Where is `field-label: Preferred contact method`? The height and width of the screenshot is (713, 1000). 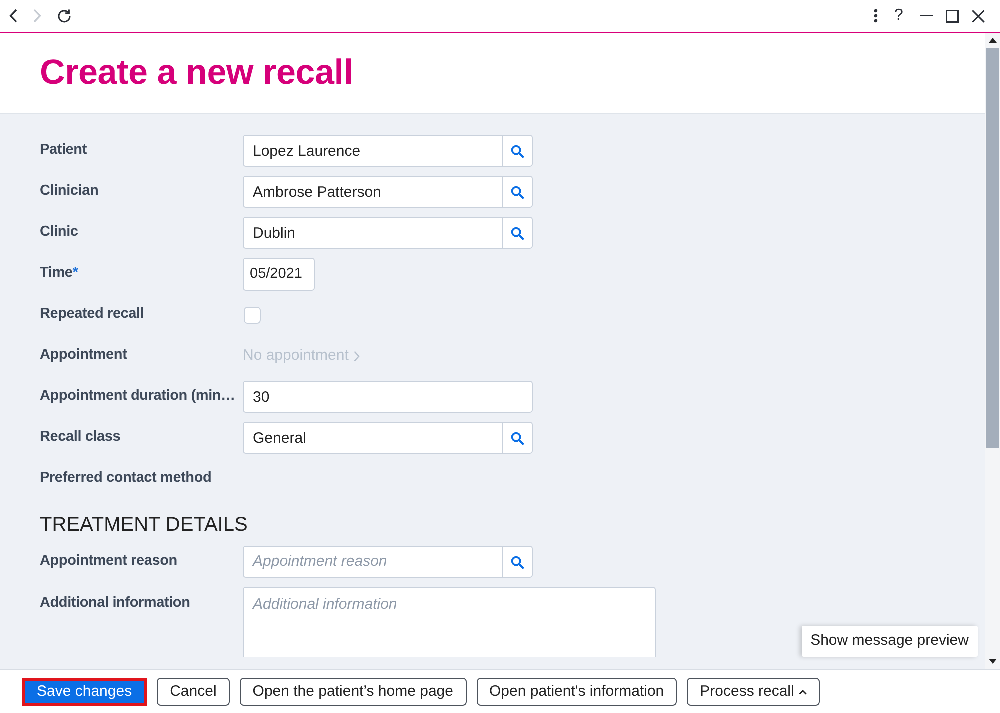 field-label: Preferred contact method is located at coordinates (126, 478).